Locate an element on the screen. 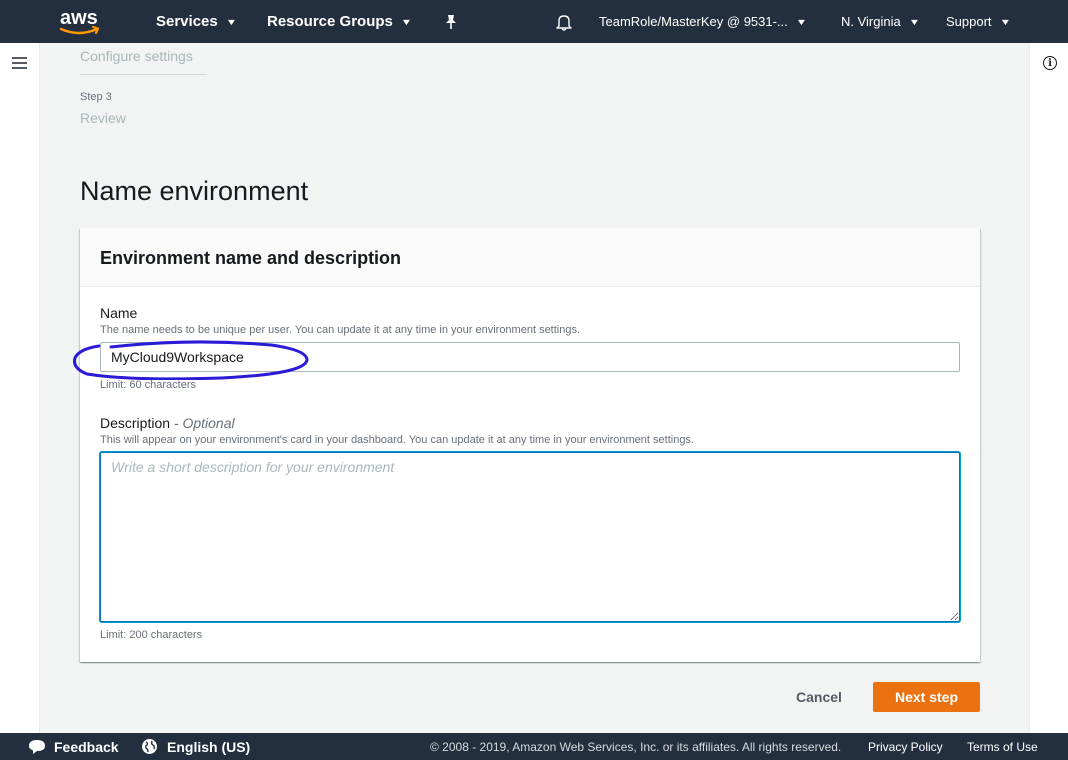 The image size is (1068, 760). privacy-policy-link: Privacy Policy is located at coordinates (905, 746).